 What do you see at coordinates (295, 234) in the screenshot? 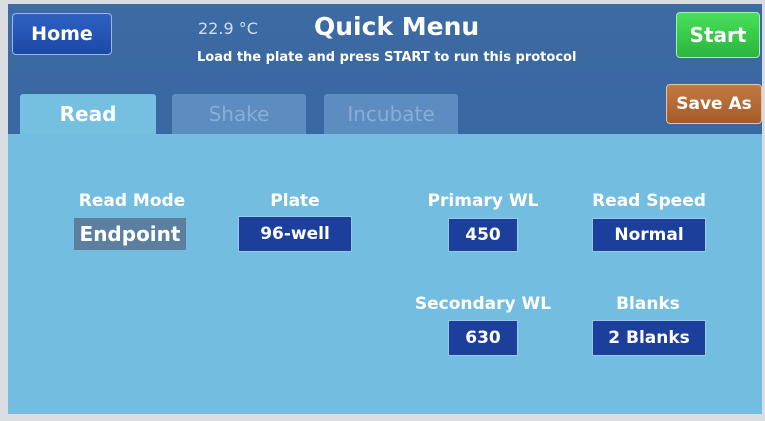
I see `plate-select: 96-well` at bounding box center [295, 234].